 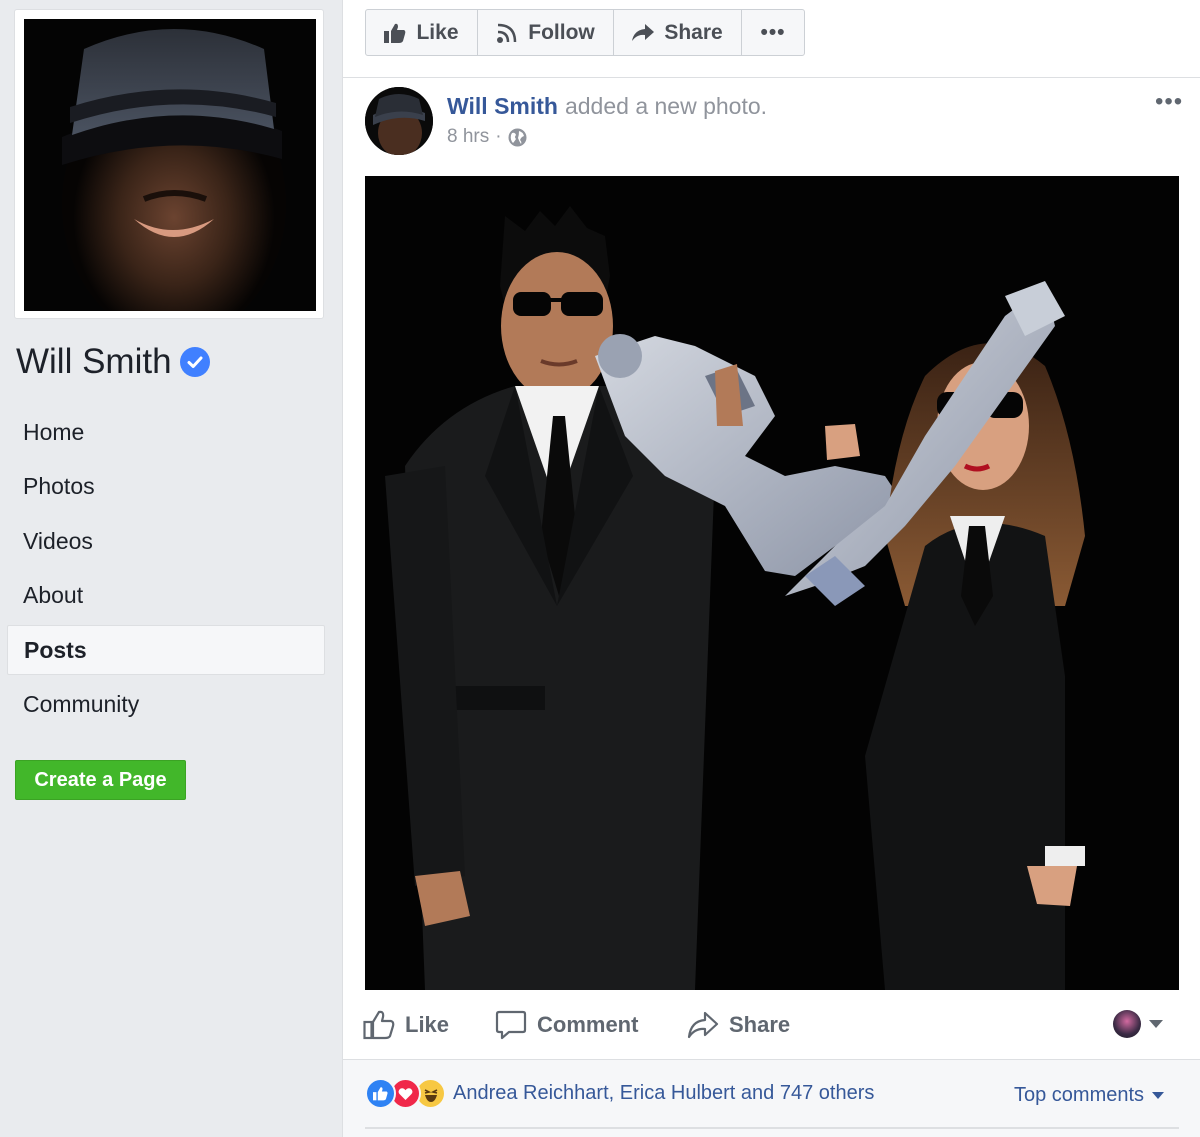 I want to click on post-author-line: Will Smith added a new photo., so click(x=607, y=106).